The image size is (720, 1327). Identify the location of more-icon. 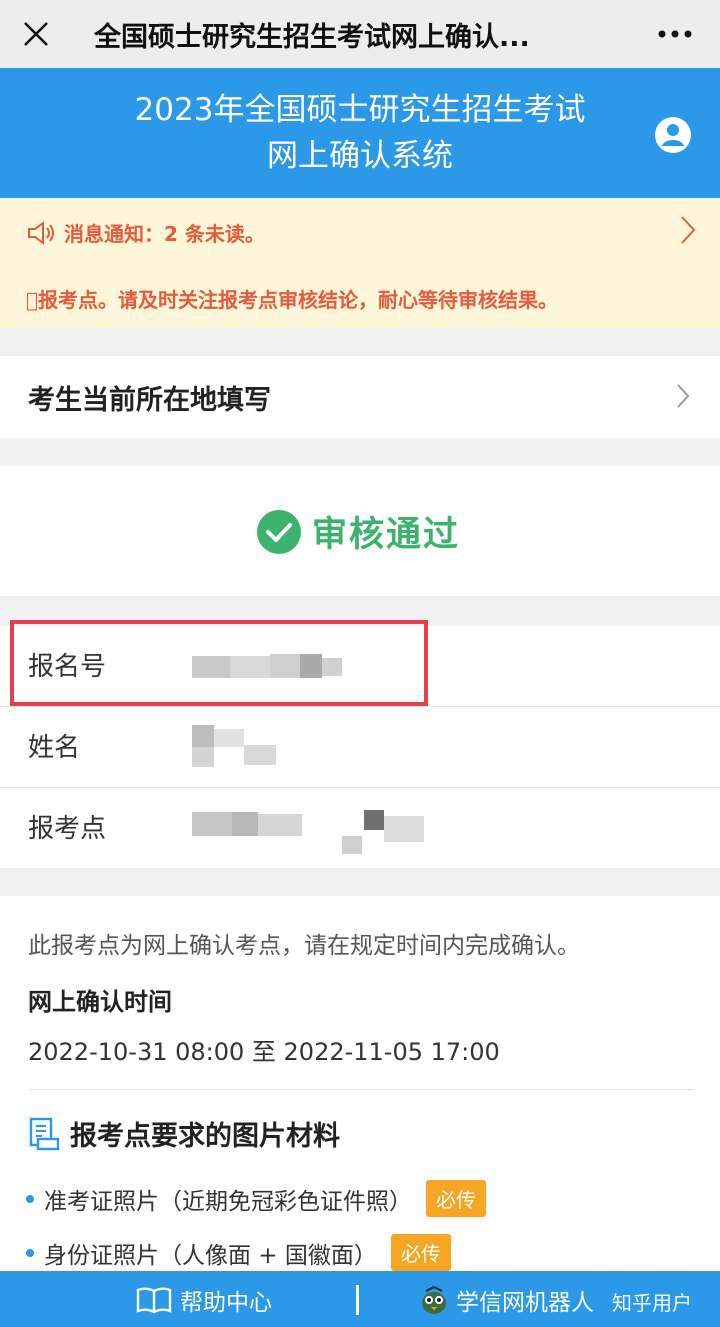
(675, 34).